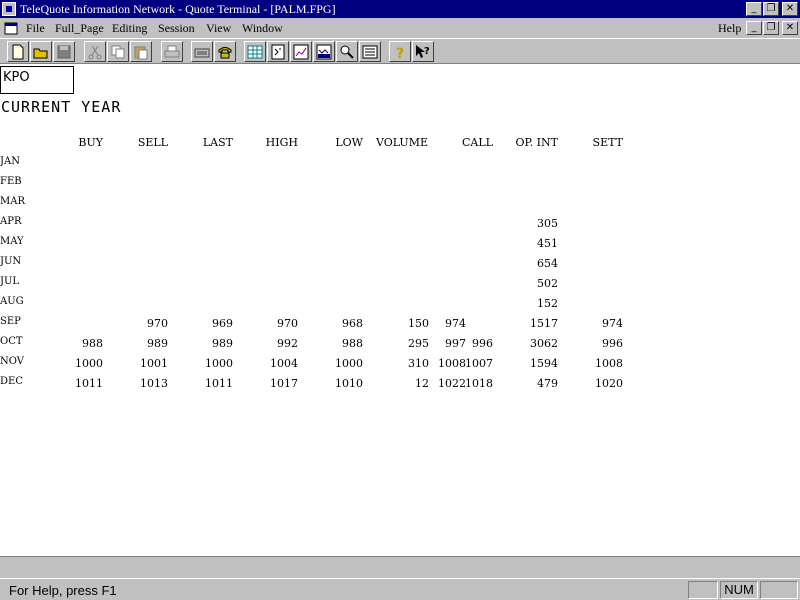  Describe the element at coordinates (349, 383) in the screenshot. I see `cell-low: 1010` at that location.